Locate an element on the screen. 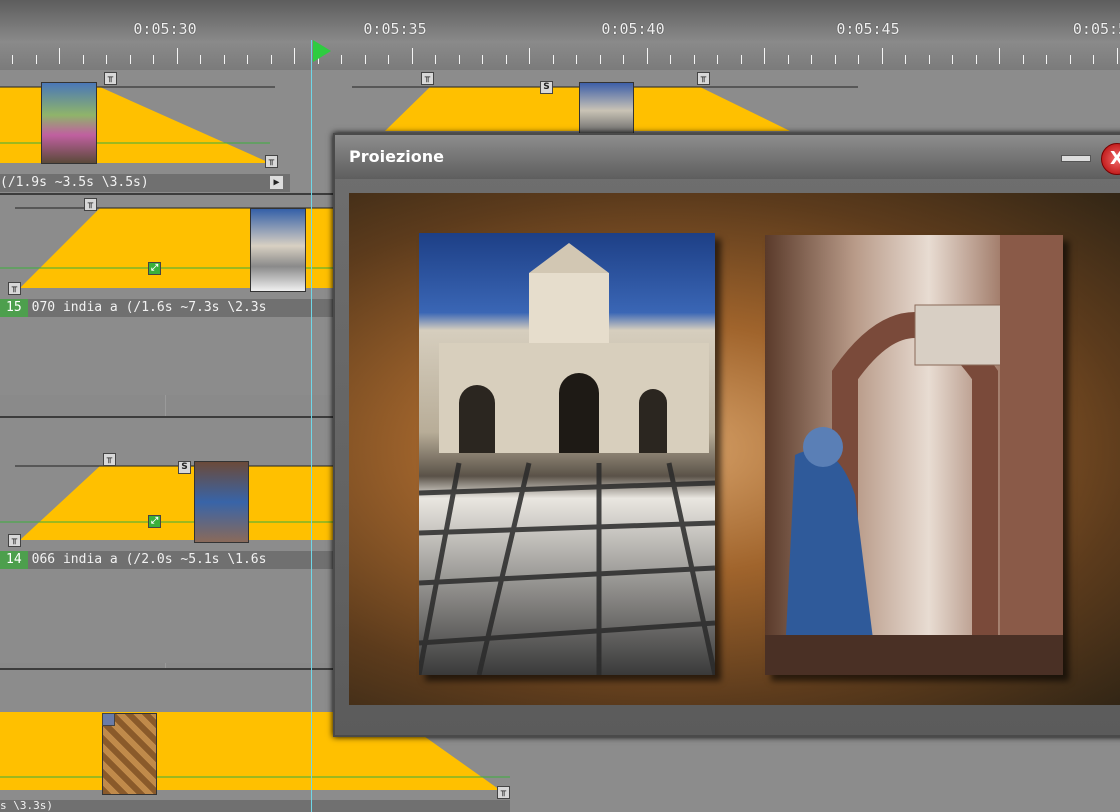  ruler-time-label: 0:05:35 is located at coordinates (395, 29).